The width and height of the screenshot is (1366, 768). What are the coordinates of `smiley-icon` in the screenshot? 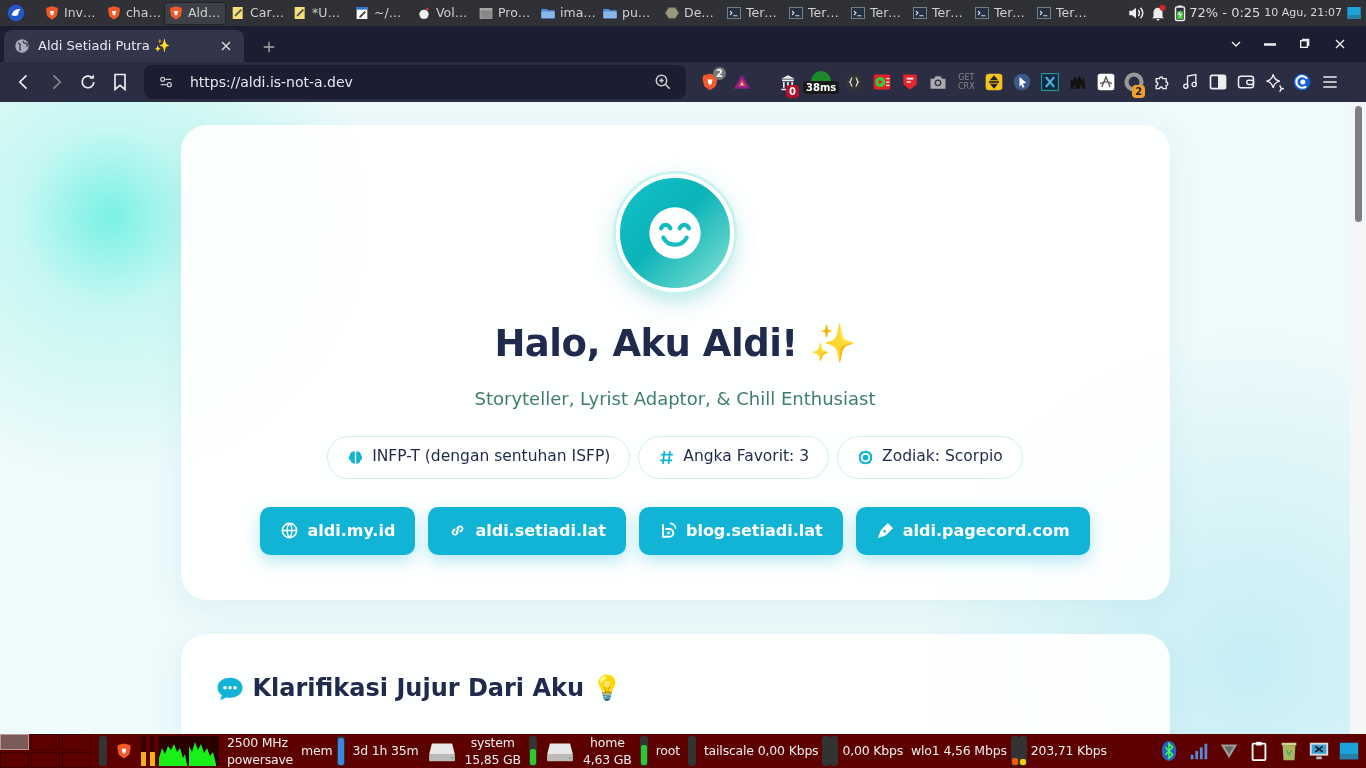 It's located at (675, 233).